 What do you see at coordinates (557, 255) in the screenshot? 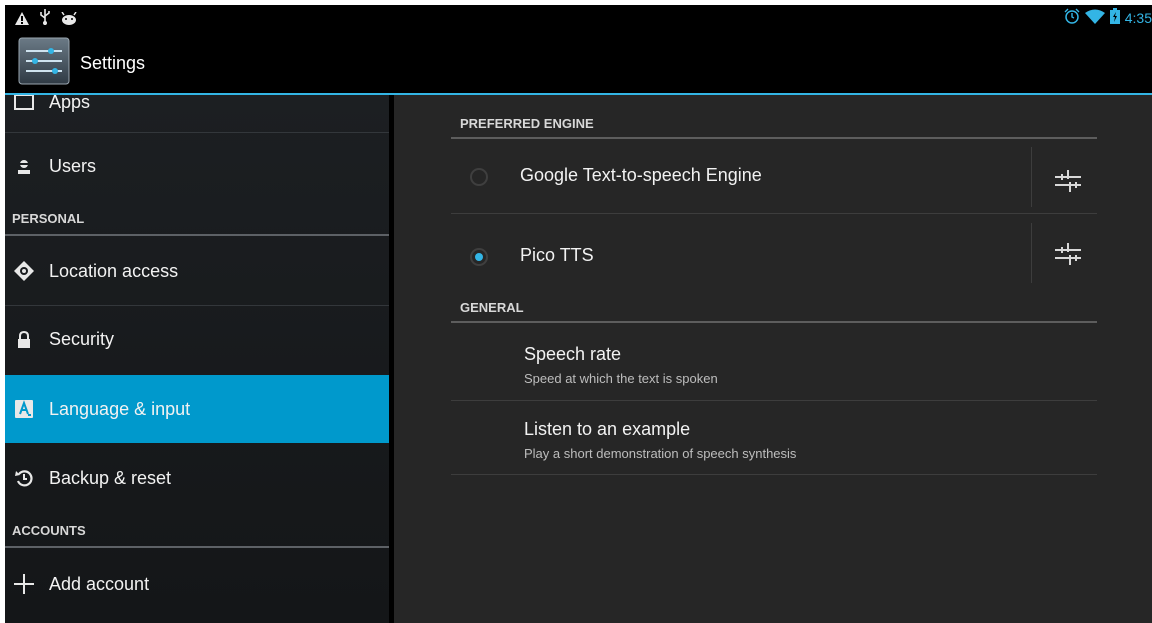
I see `engine-label: Pico TTS` at bounding box center [557, 255].